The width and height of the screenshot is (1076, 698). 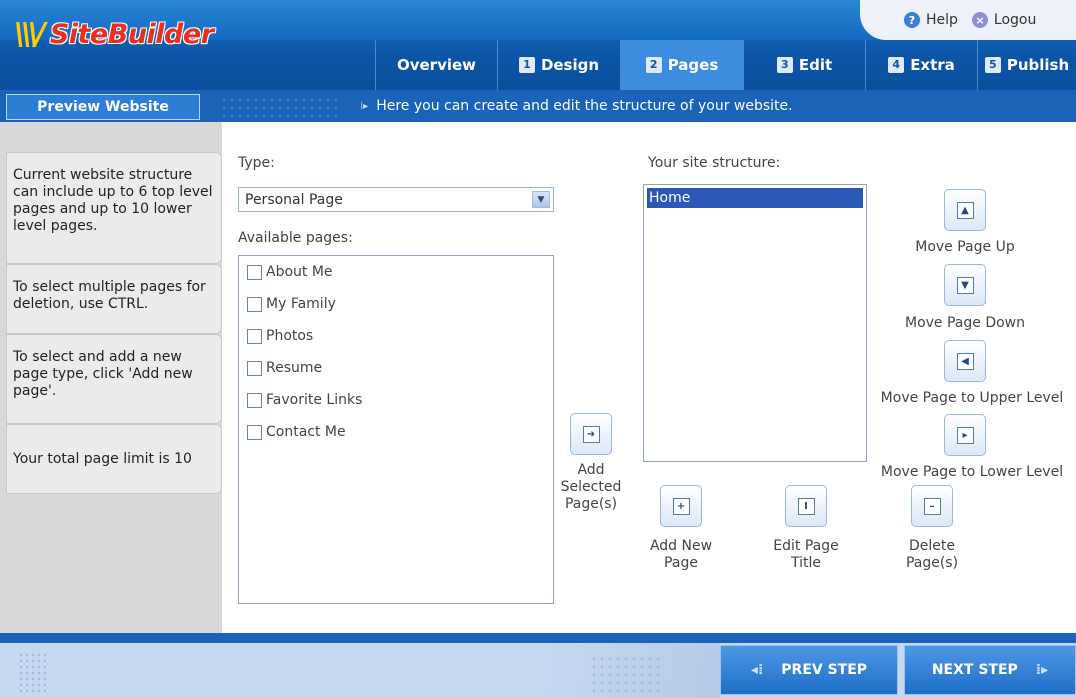 What do you see at coordinates (280, 336) in the screenshot?
I see `list-item: Photos` at bounding box center [280, 336].